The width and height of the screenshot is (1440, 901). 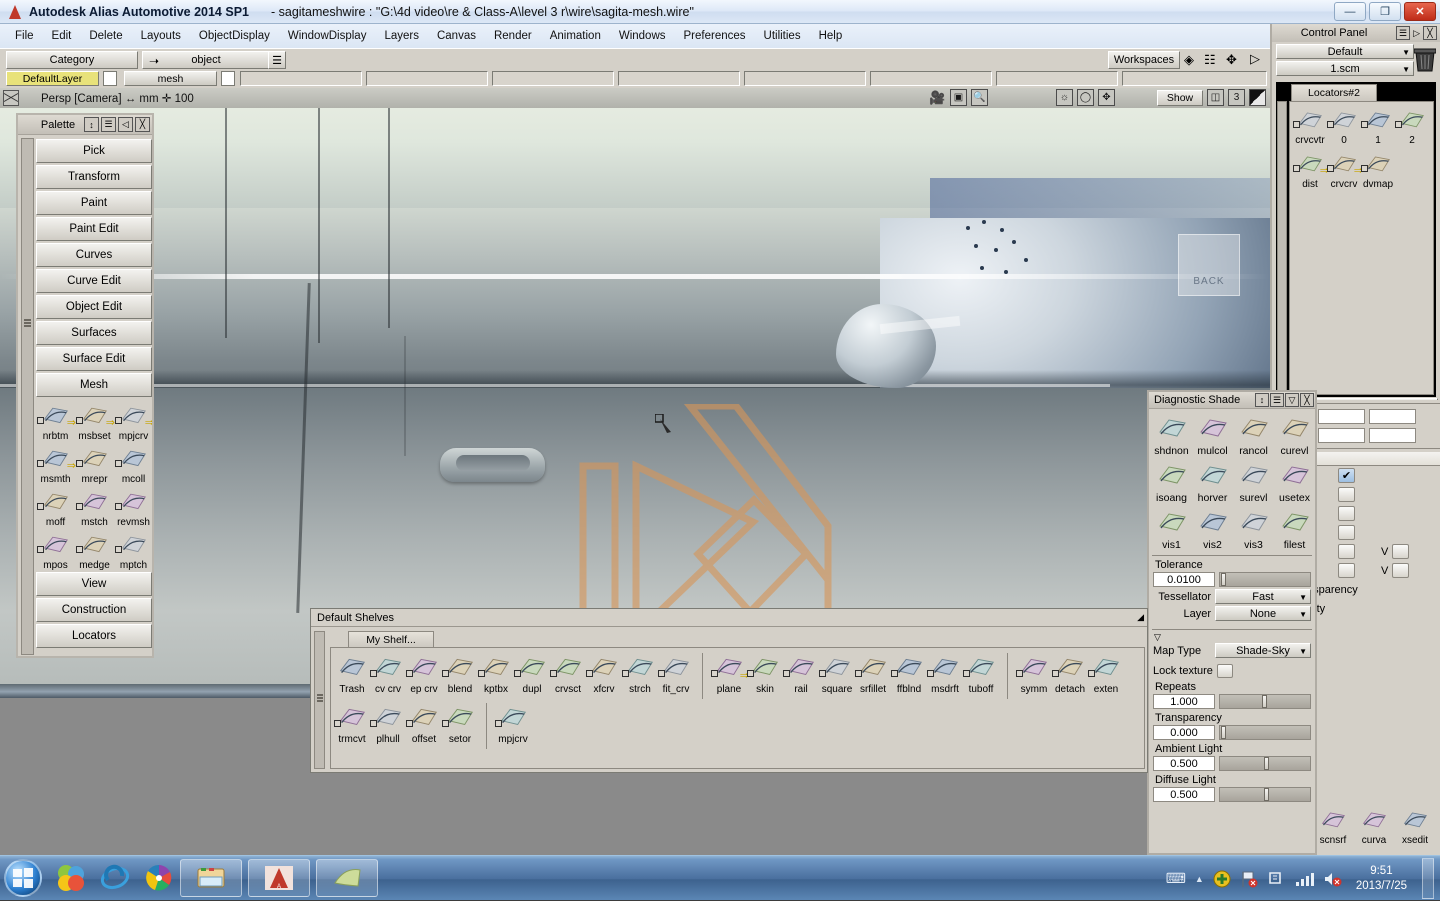 I want to click on minimize-button: —, so click(x=1350, y=11).